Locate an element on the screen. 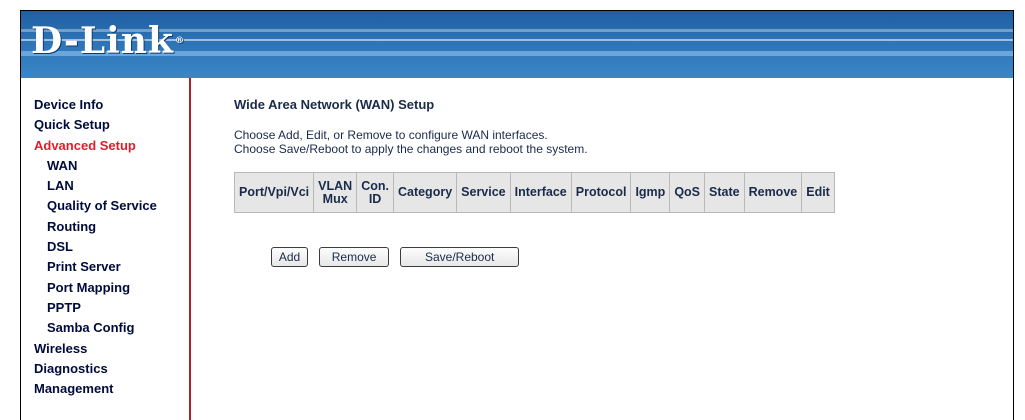  column-header-edit: Edit is located at coordinates (818, 192).